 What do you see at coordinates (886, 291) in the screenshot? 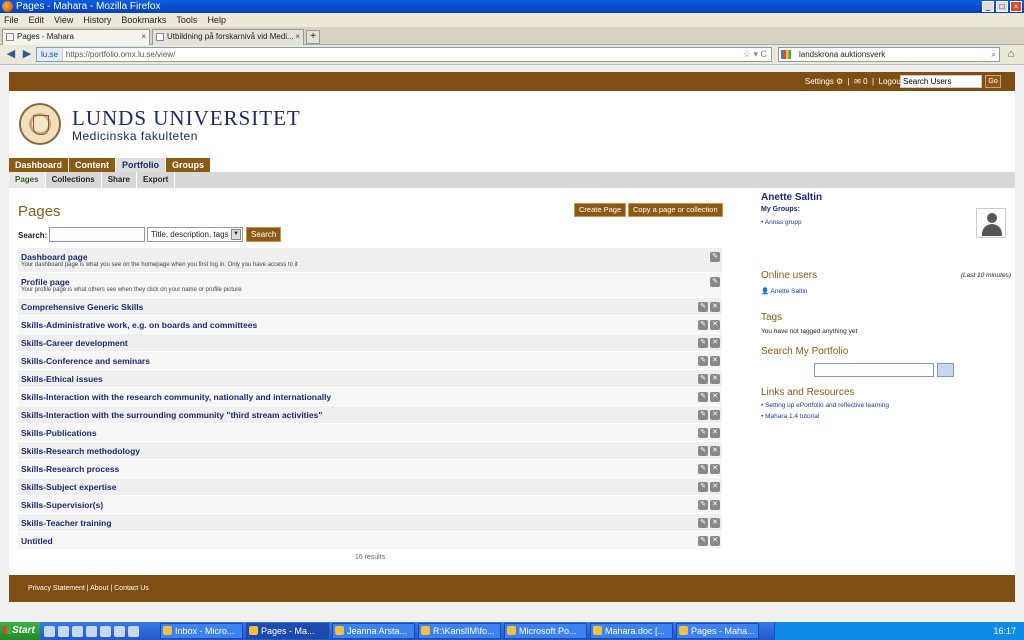
I see `online-user-item: 👤 Anette Saltin` at bounding box center [886, 291].